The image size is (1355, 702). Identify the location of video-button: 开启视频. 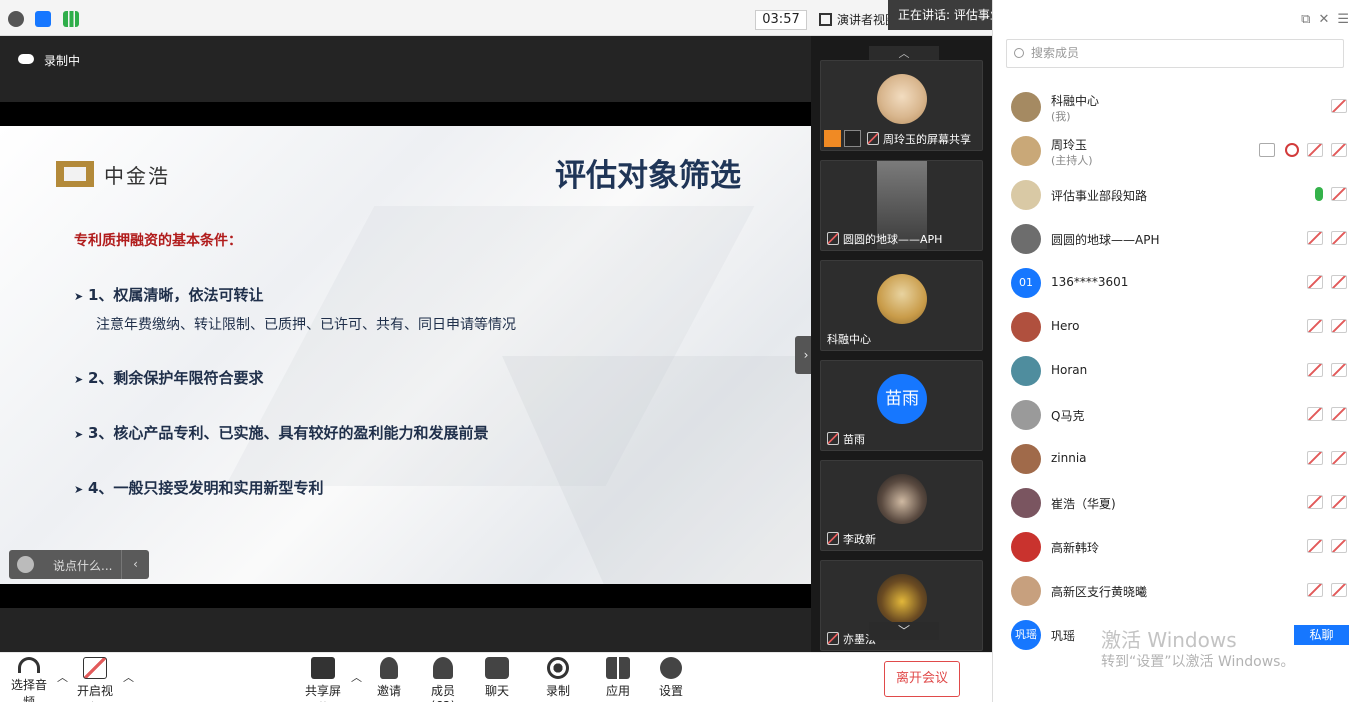
(95, 679).